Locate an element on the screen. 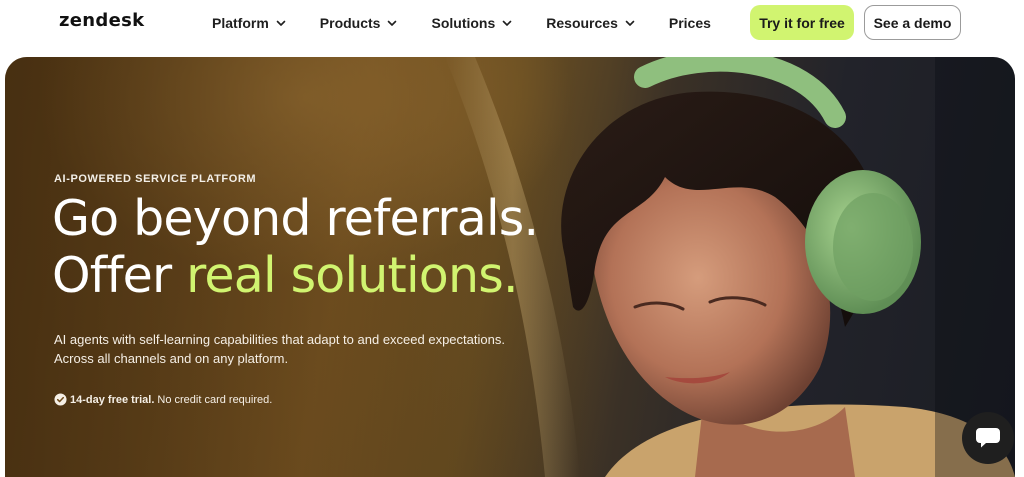 The height and width of the screenshot is (477, 1024). nav-item-label: Prices is located at coordinates (689, 23).